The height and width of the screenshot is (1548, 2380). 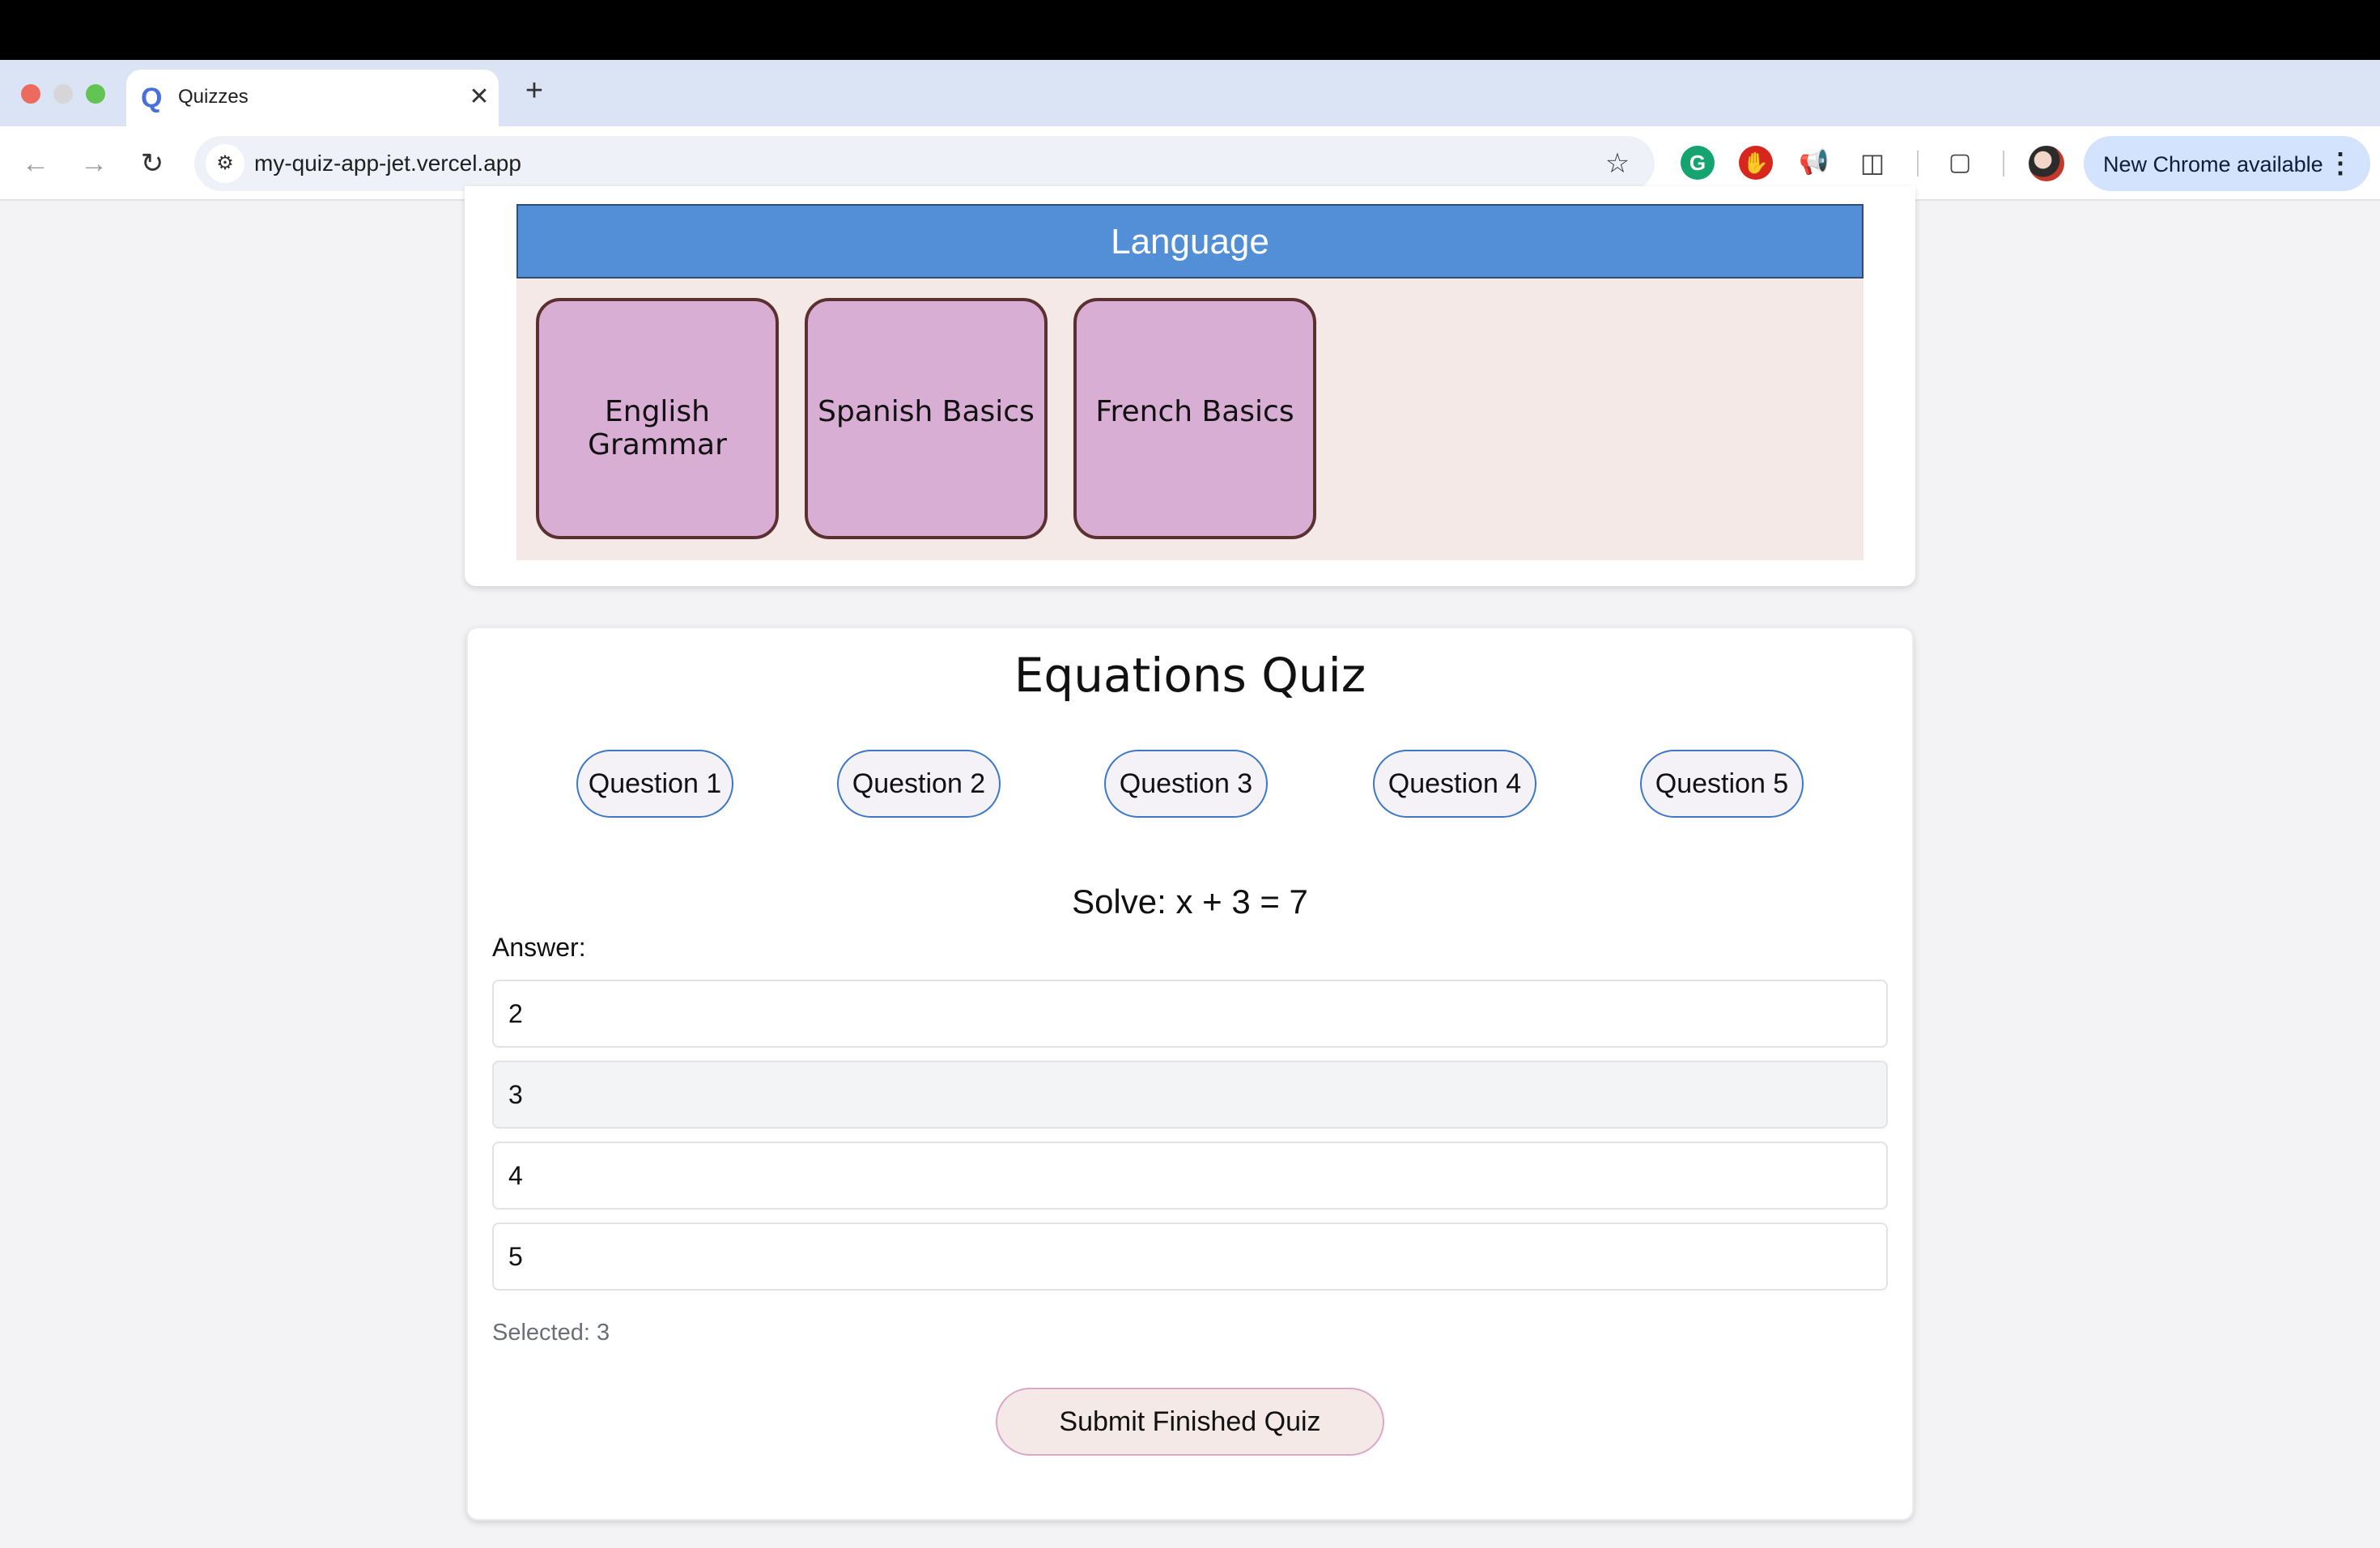 I want to click on maximize-window-button, so click(x=95, y=94).